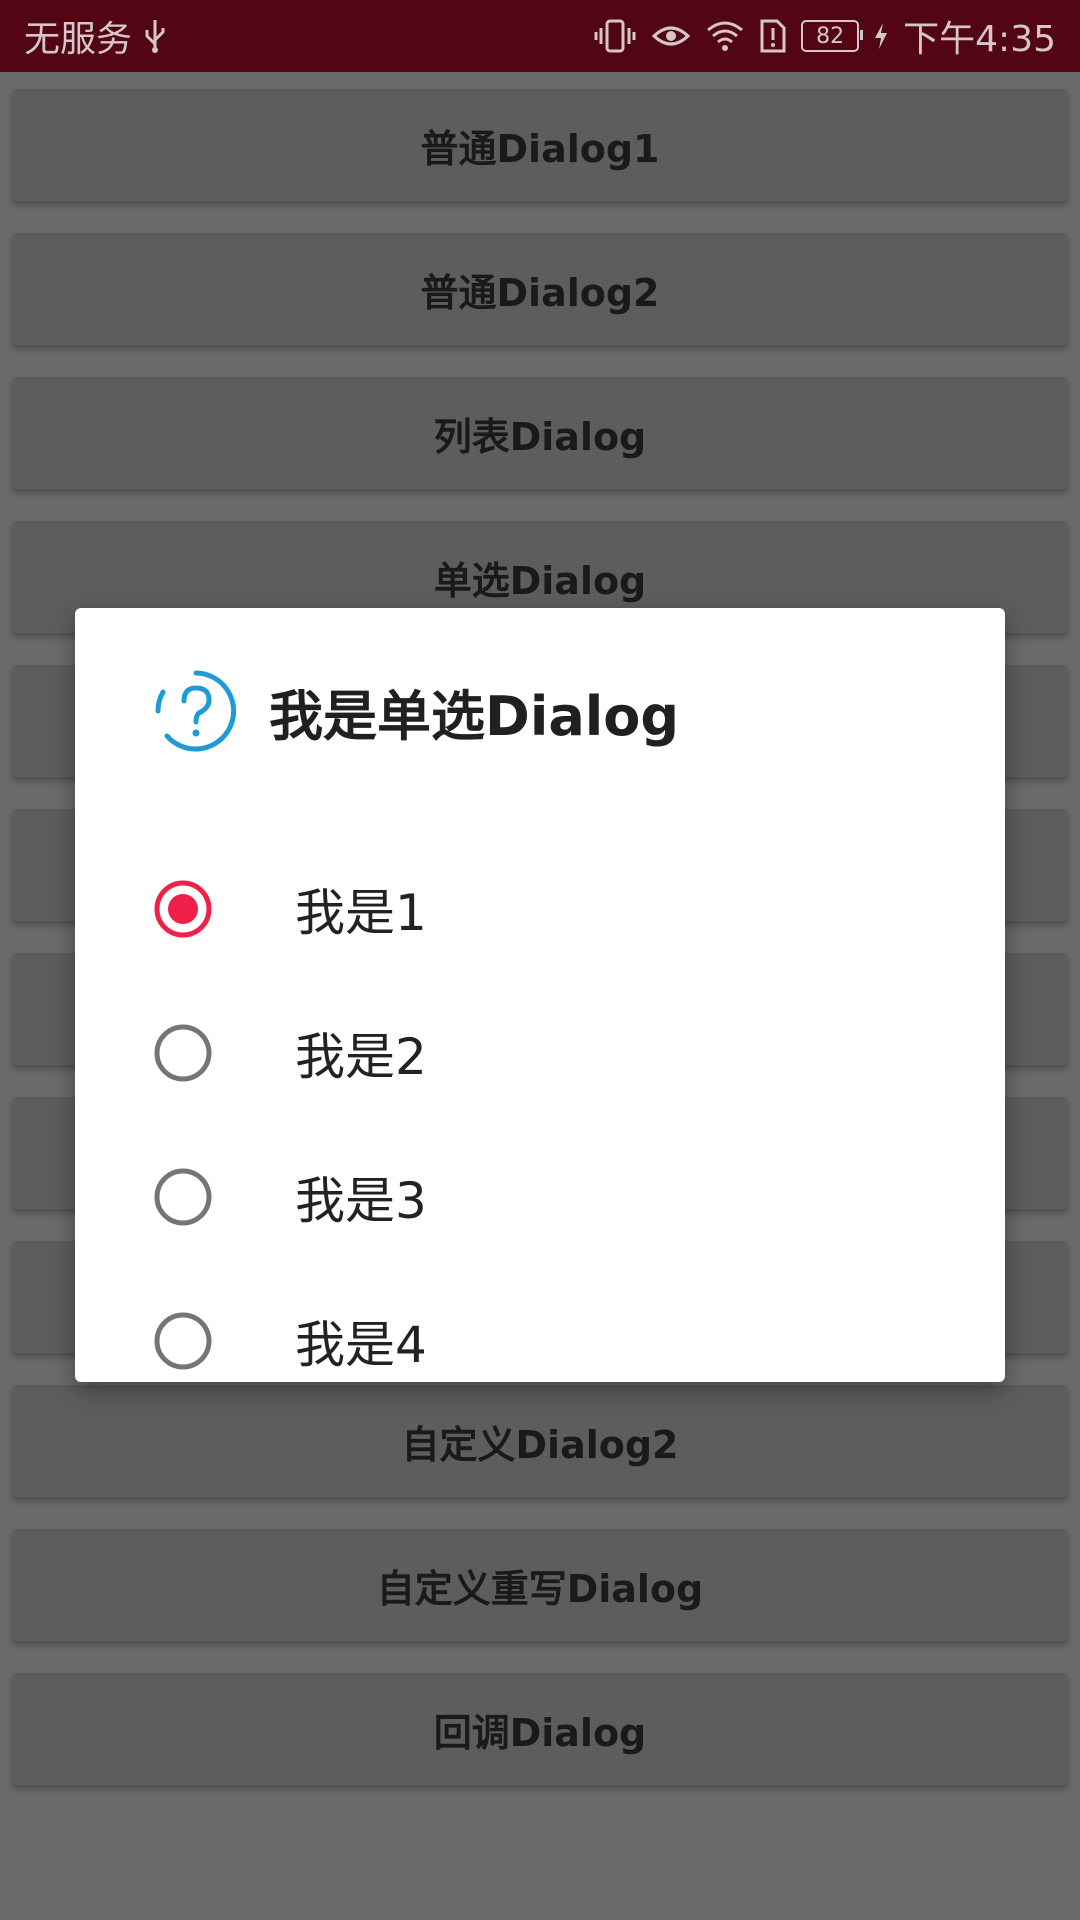 The image size is (1080, 1920). What do you see at coordinates (361, 913) in the screenshot?
I see `option-label: 我是1` at bounding box center [361, 913].